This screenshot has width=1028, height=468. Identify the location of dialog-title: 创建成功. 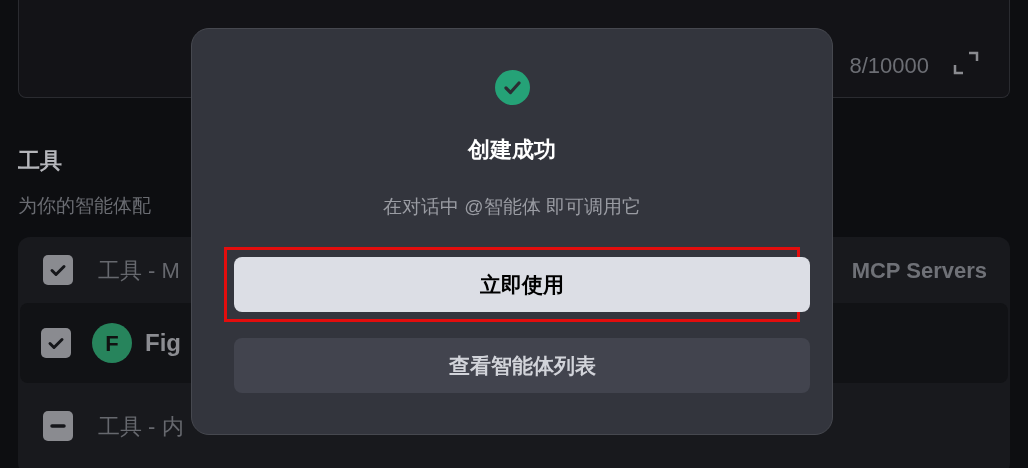
(512, 150).